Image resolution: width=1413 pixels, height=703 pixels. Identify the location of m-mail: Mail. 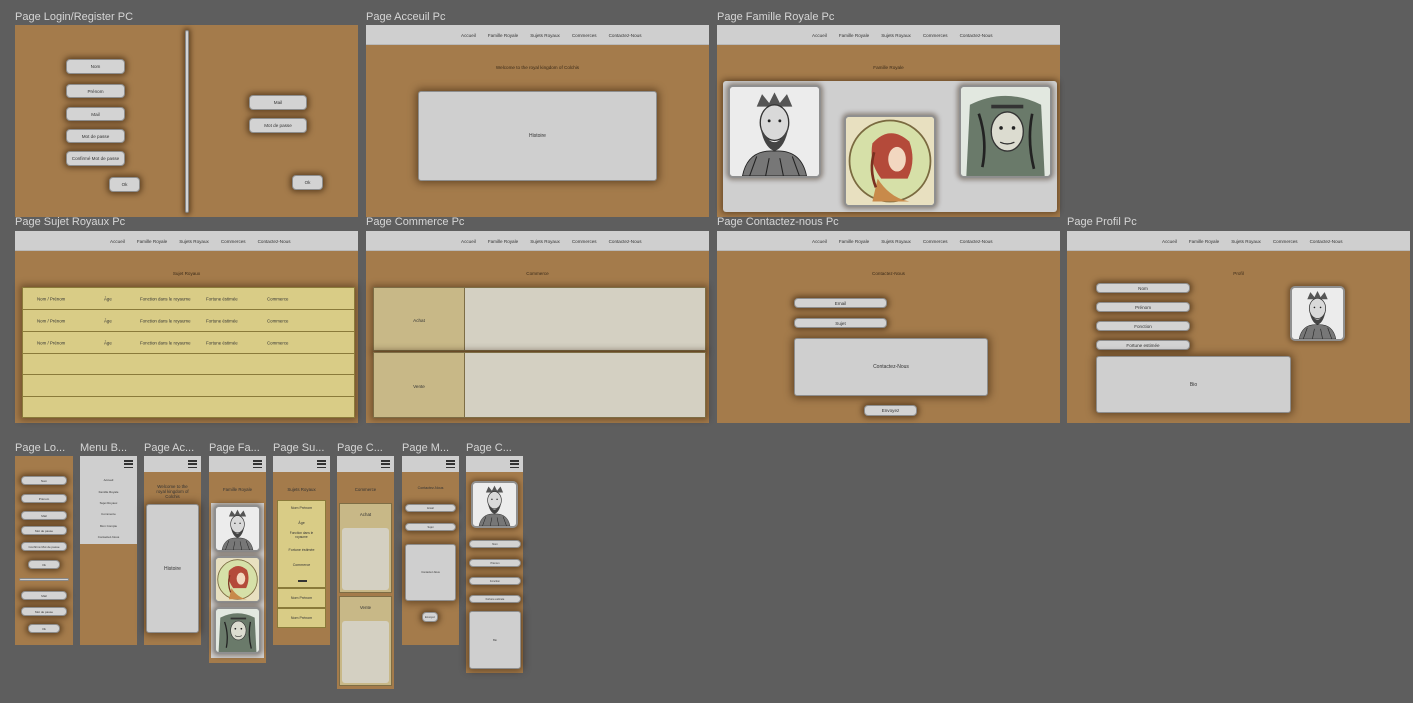
(44, 515).